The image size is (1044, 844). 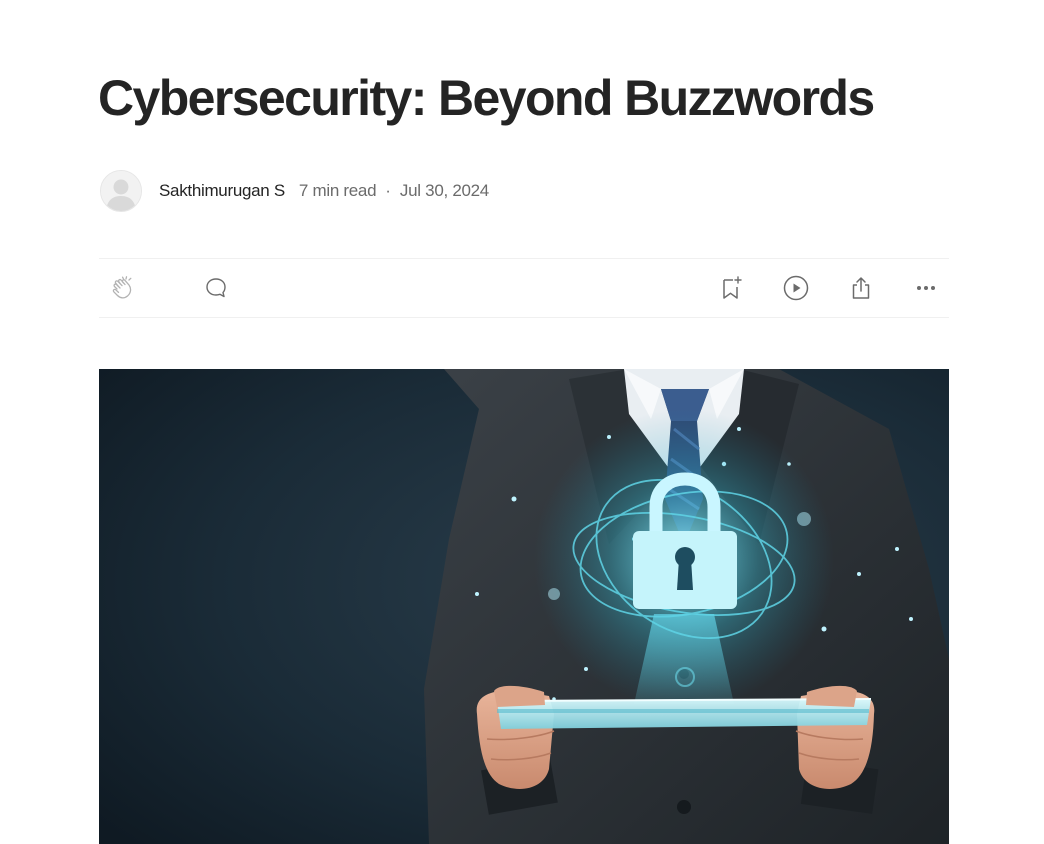 What do you see at coordinates (444, 190) in the screenshot?
I see `publish-date: Jul 30, 2024` at bounding box center [444, 190].